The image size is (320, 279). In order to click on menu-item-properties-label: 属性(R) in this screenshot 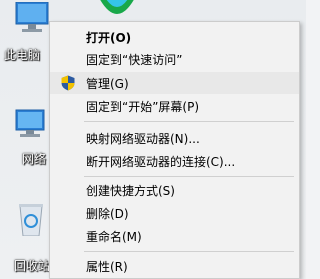, I will do `click(107, 267)`.